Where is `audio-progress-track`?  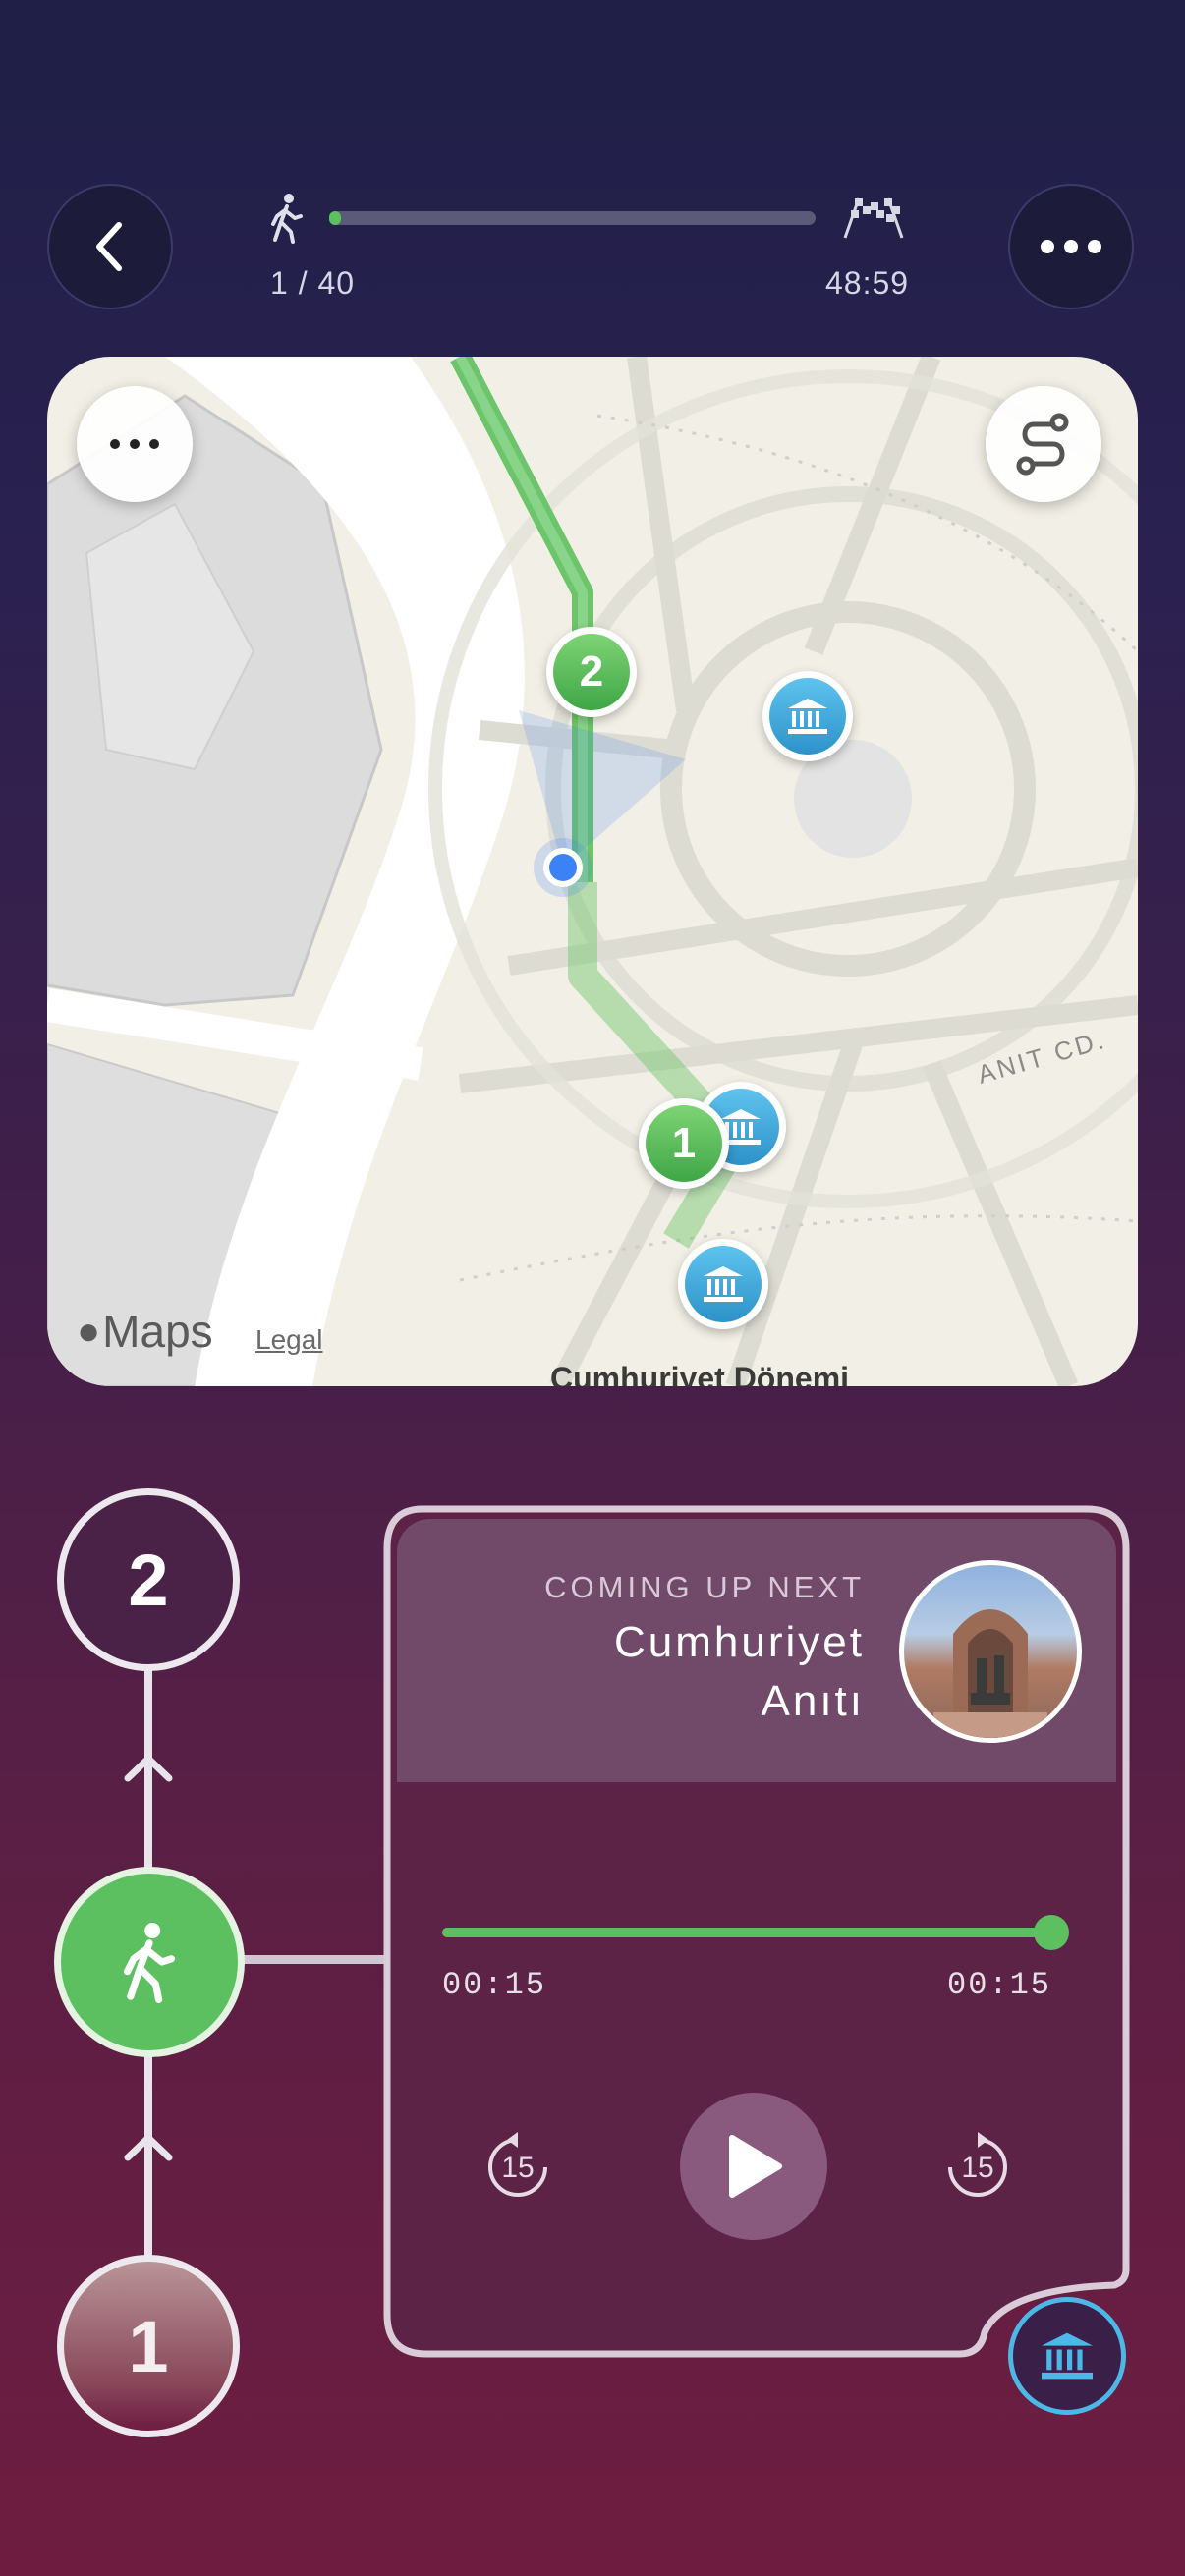
audio-progress-track is located at coordinates (755, 1932).